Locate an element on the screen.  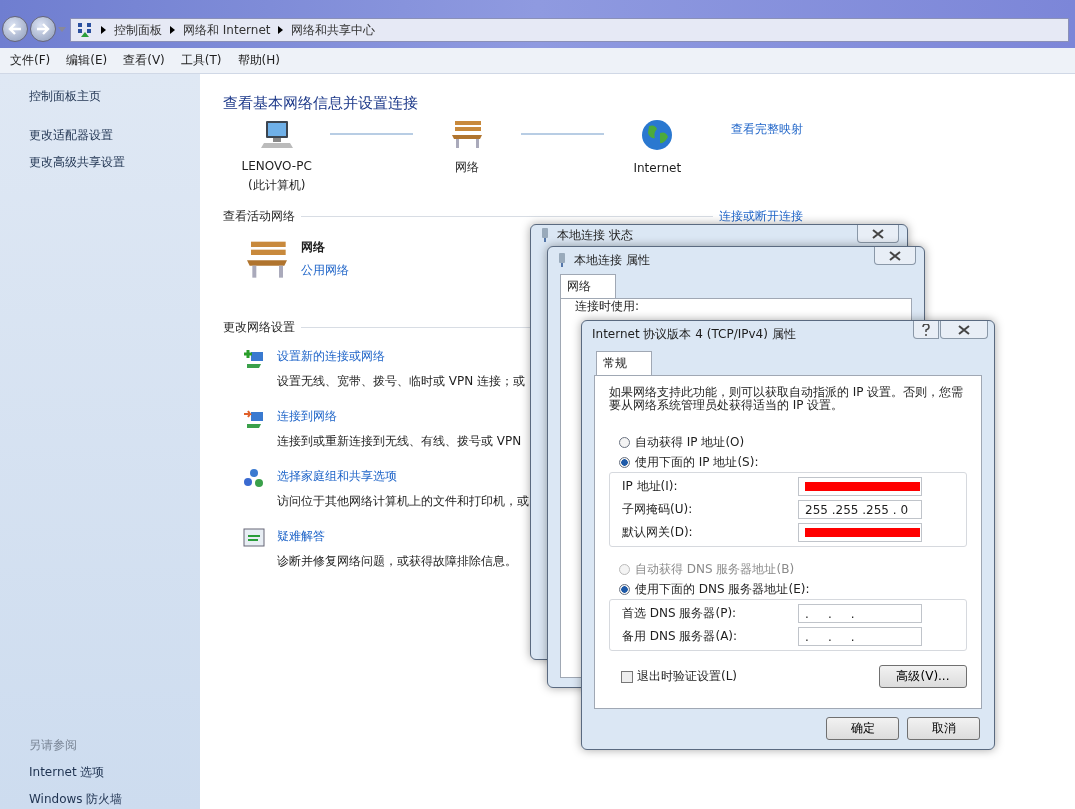
connect-network-icon is located at coordinates (254, 419).